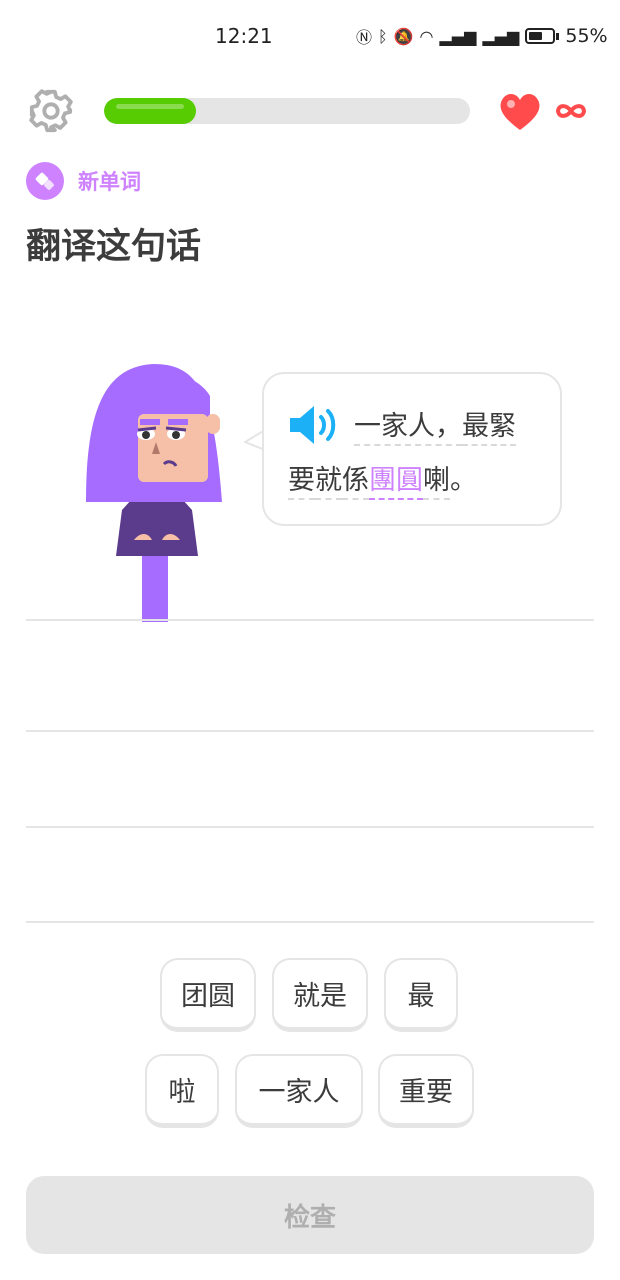 Image resolution: width=620 pixels, height=1280 pixels. What do you see at coordinates (51, 111) in the screenshot?
I see `settings-gear-icon` at bounding box center [51, 111].